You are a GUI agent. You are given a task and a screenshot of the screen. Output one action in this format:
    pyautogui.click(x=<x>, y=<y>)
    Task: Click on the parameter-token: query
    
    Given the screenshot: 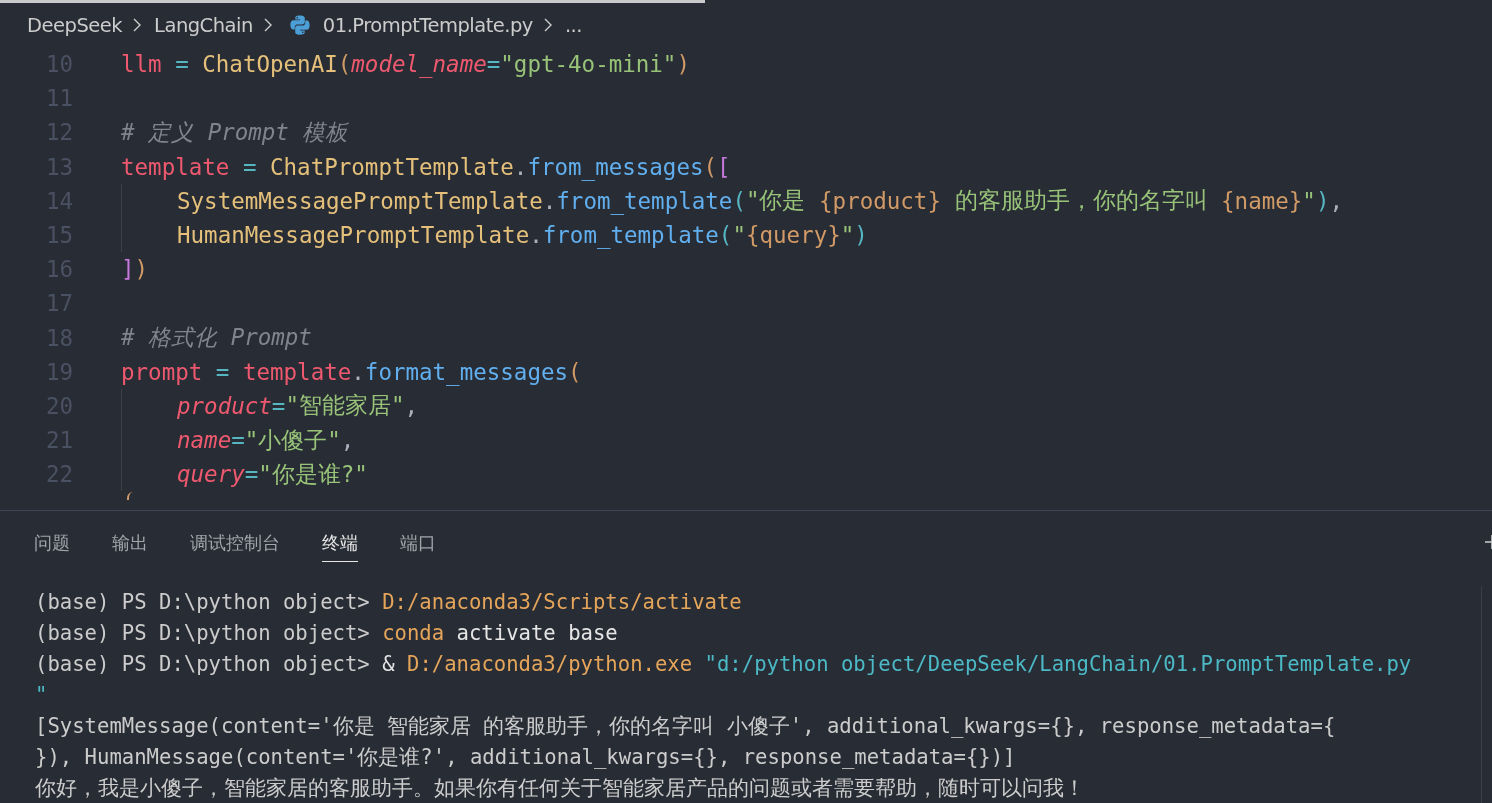 What is the action you would take?
    pyautogui.click(x=211, y=474)
    